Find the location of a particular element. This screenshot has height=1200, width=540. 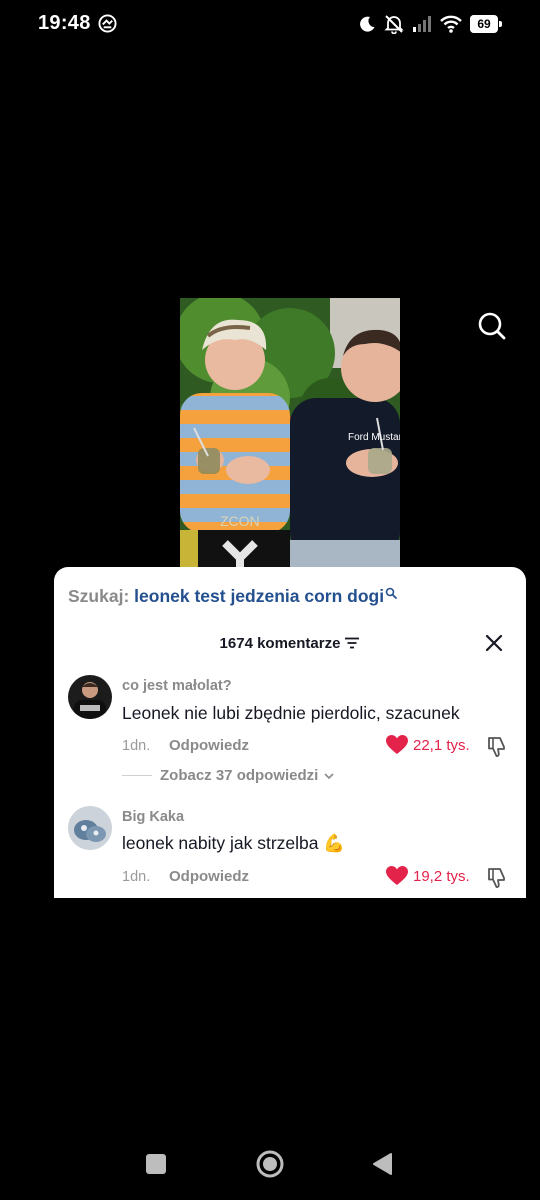

related-search: Szukaj: leonek test jedzenia corn dogi is located at coordinates (232, 596).